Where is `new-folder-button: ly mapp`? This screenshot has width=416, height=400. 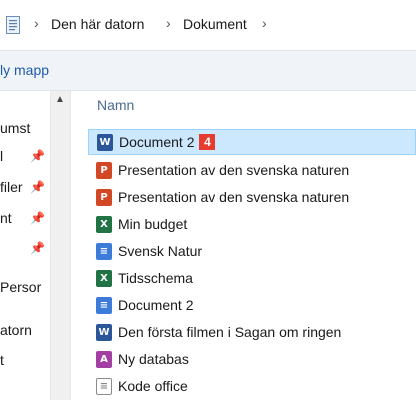 new-folder-button: ly mapp is located at coordinates (24, 70).